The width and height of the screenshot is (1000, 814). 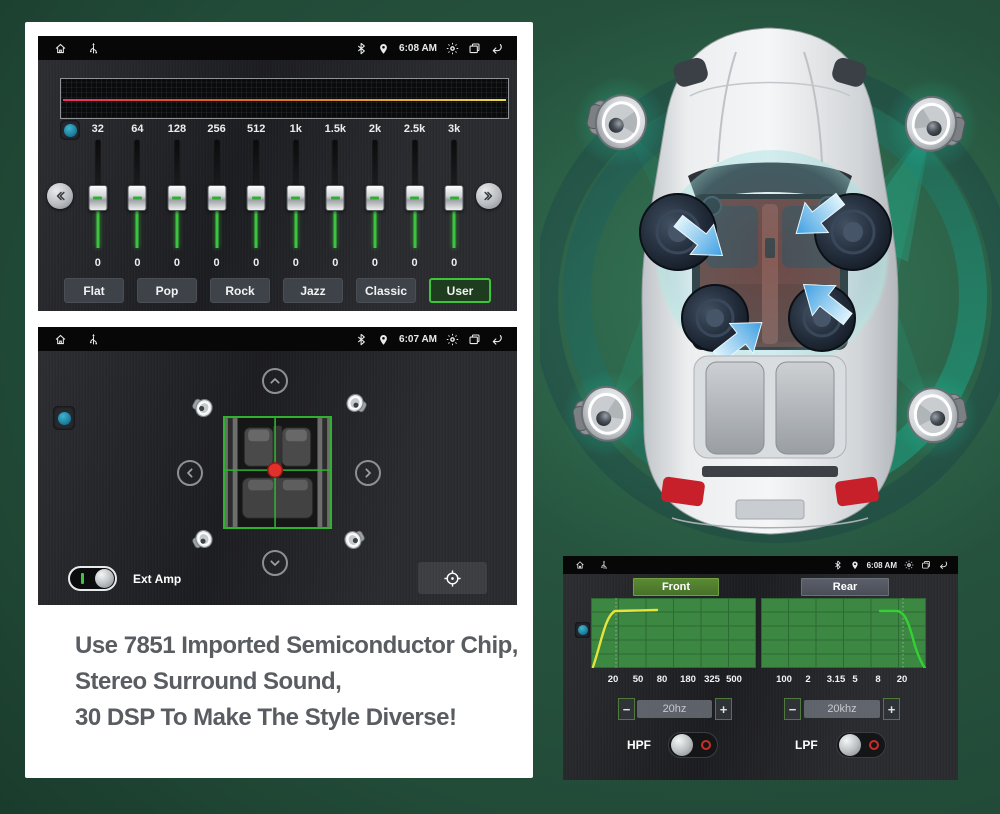 I want to click on hpf-toggle, so click(x=693, y=745).